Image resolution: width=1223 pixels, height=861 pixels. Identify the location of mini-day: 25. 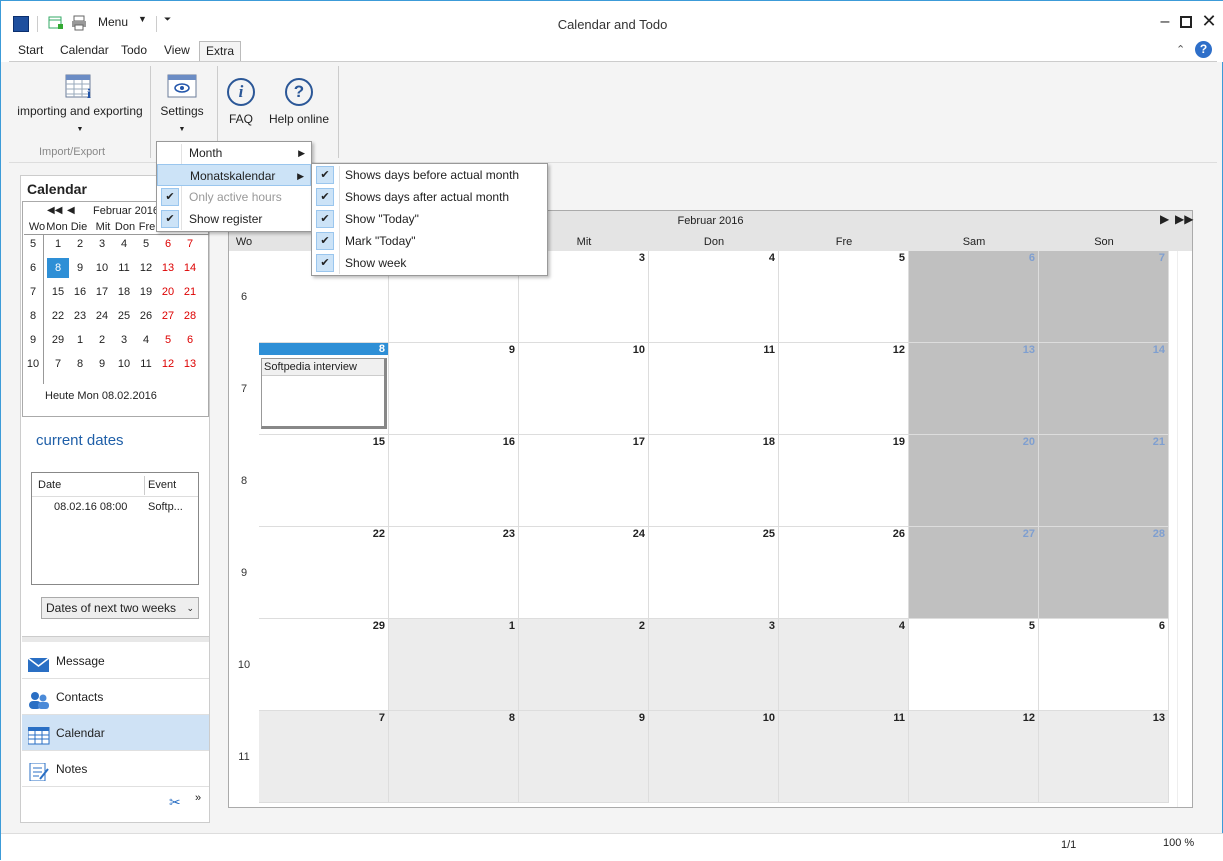
(124, 316).